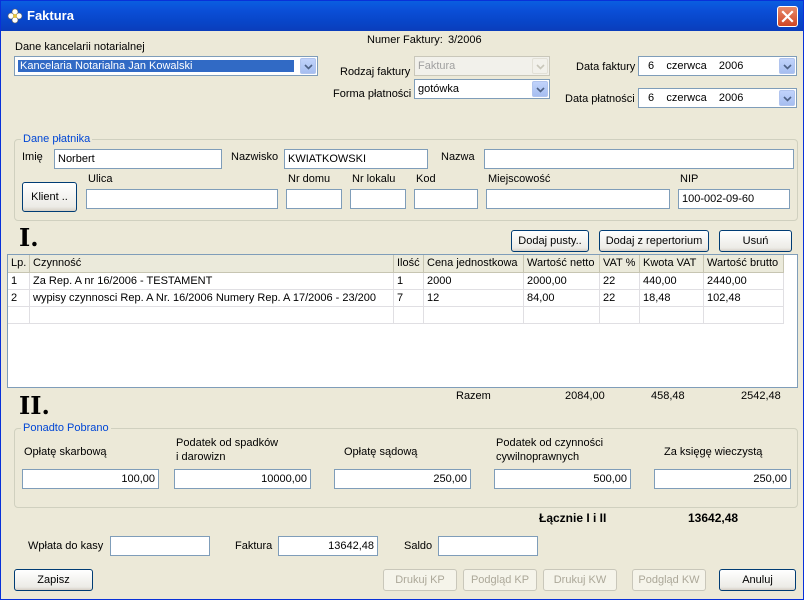 This screenshot has width=804, height=600. What do you see at coordinates (314, 199) in the screenshot?
I see `nr-domu-field` at bounding box center [314, 199].